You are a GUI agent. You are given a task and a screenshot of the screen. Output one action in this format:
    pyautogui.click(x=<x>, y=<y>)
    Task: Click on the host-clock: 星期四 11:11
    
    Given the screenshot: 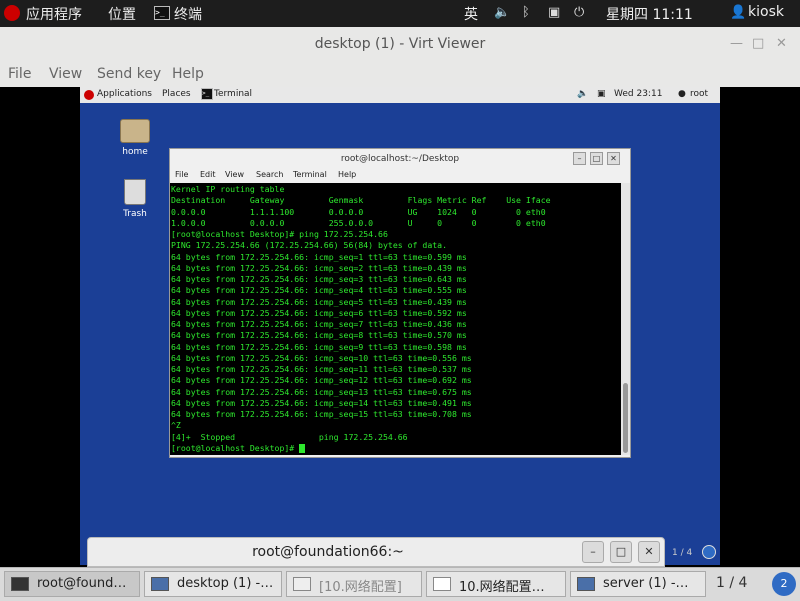 What is the action you would take?
    pyautogui.click(x=649, y=14)
    